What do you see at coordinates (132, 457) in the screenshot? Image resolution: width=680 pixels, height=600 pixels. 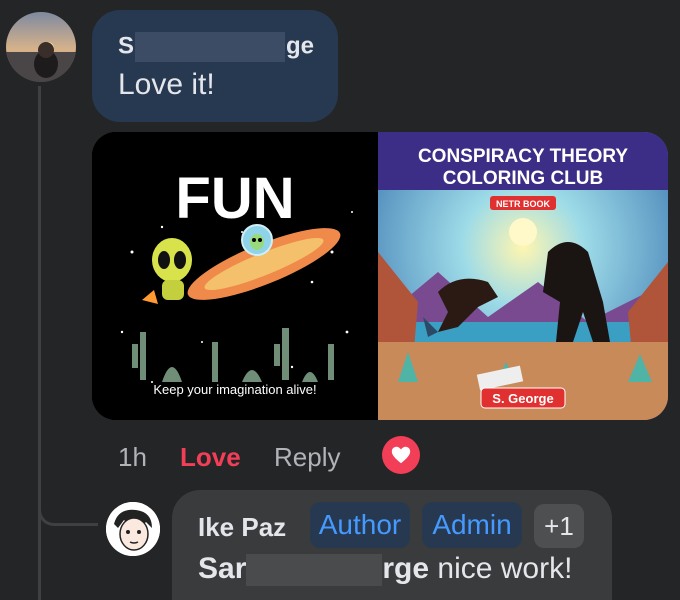 I see `comment-timestamp: 1h` at bounding box center [132, 457].